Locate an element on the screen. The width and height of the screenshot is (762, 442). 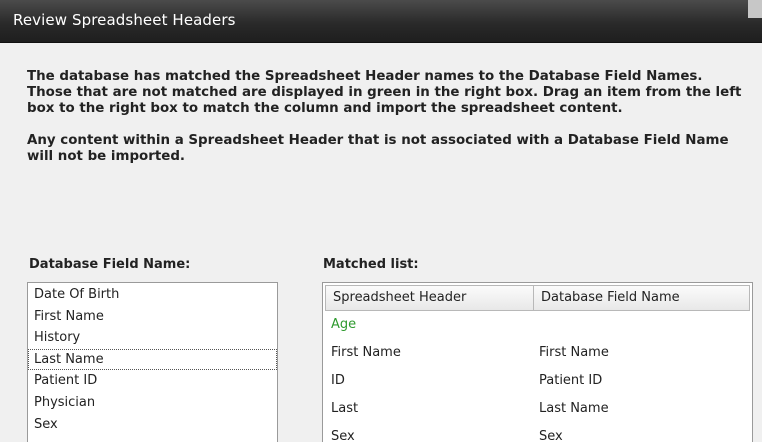
matched-list-header: Spreadsheet Header Database Field Name is located at coordinates (537, 298).